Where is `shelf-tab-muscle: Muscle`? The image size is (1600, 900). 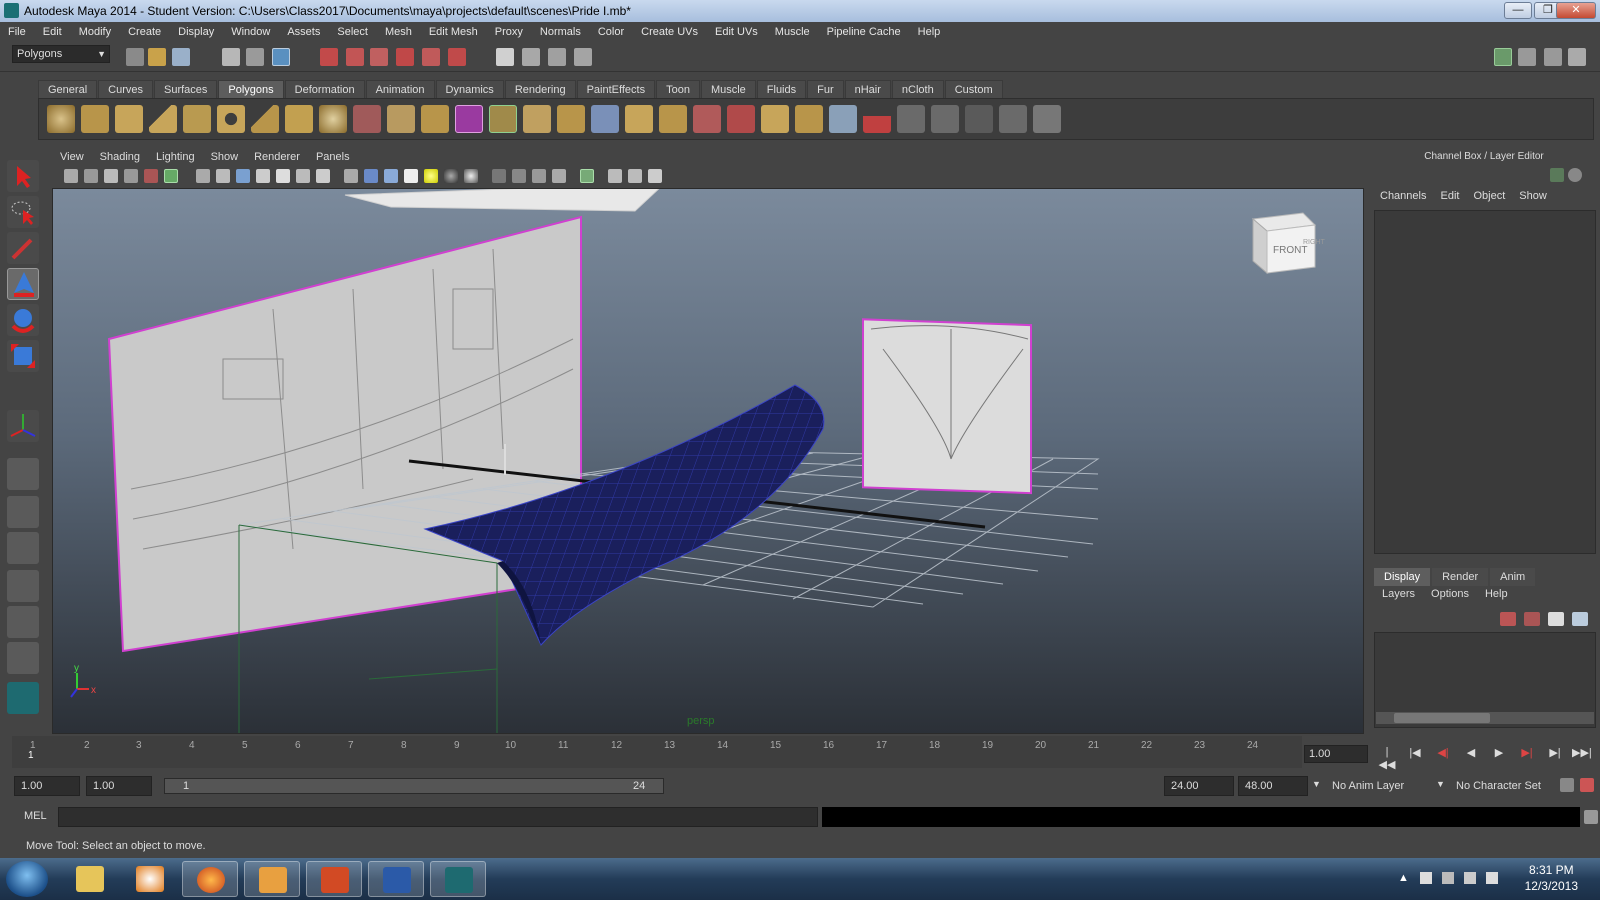 shelf-tab-muscle: Muscle is located at coordinates (728, 89).